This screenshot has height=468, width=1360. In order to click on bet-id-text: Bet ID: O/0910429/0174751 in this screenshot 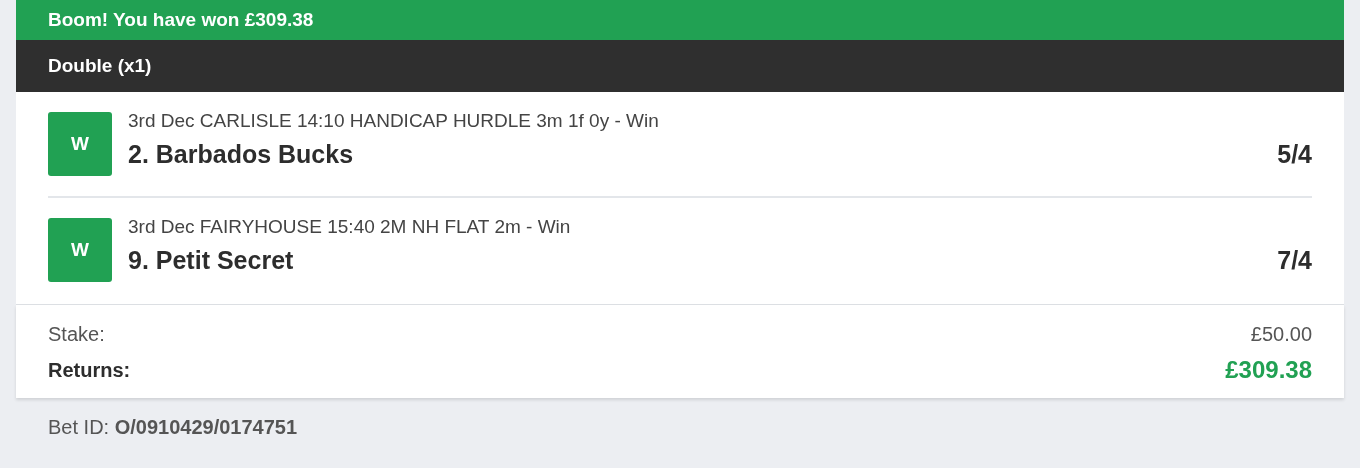, I will do `click(173, 427)`.